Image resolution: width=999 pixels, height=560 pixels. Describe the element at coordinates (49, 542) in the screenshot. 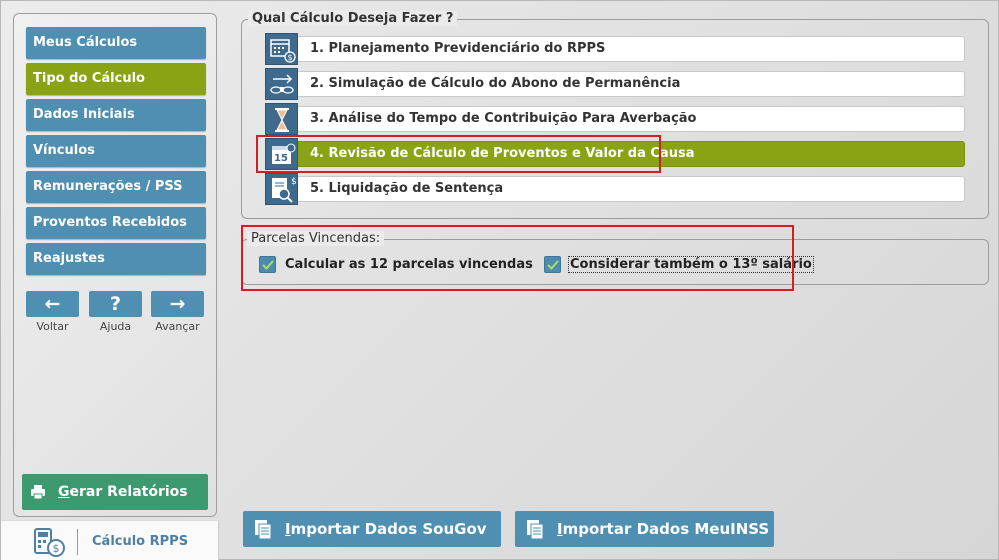

I see `calculator-money-icon: $` at that location.